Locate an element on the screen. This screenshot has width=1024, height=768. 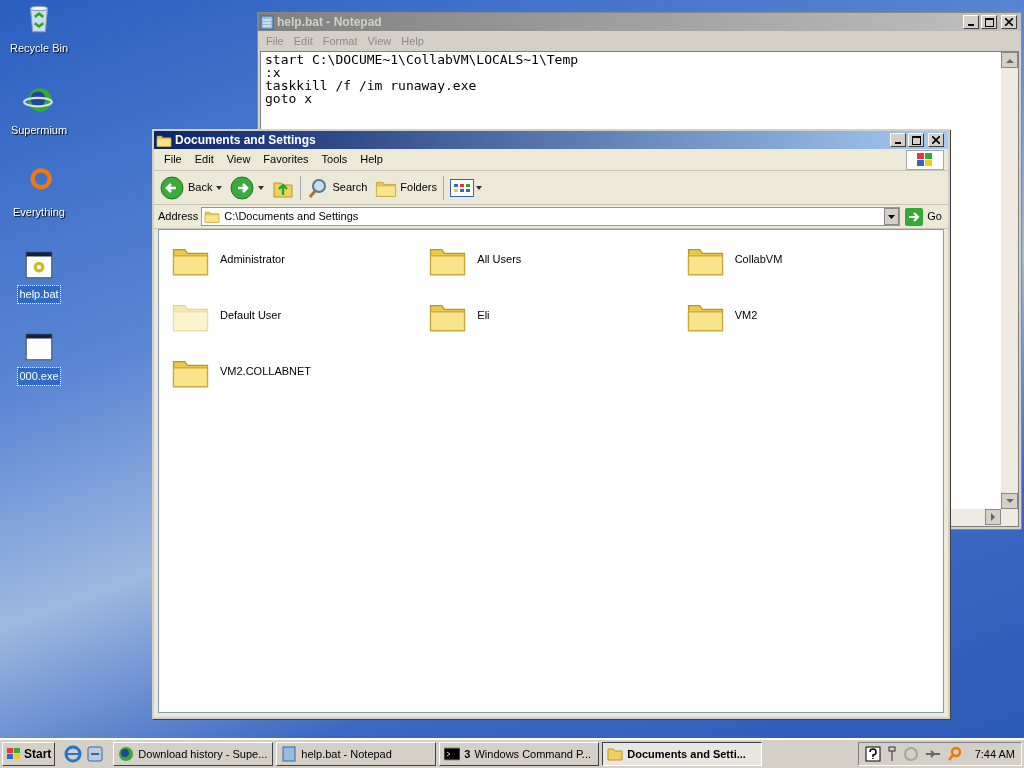
desktop-icon-label: Supermium is located at coordinates (39, 130).